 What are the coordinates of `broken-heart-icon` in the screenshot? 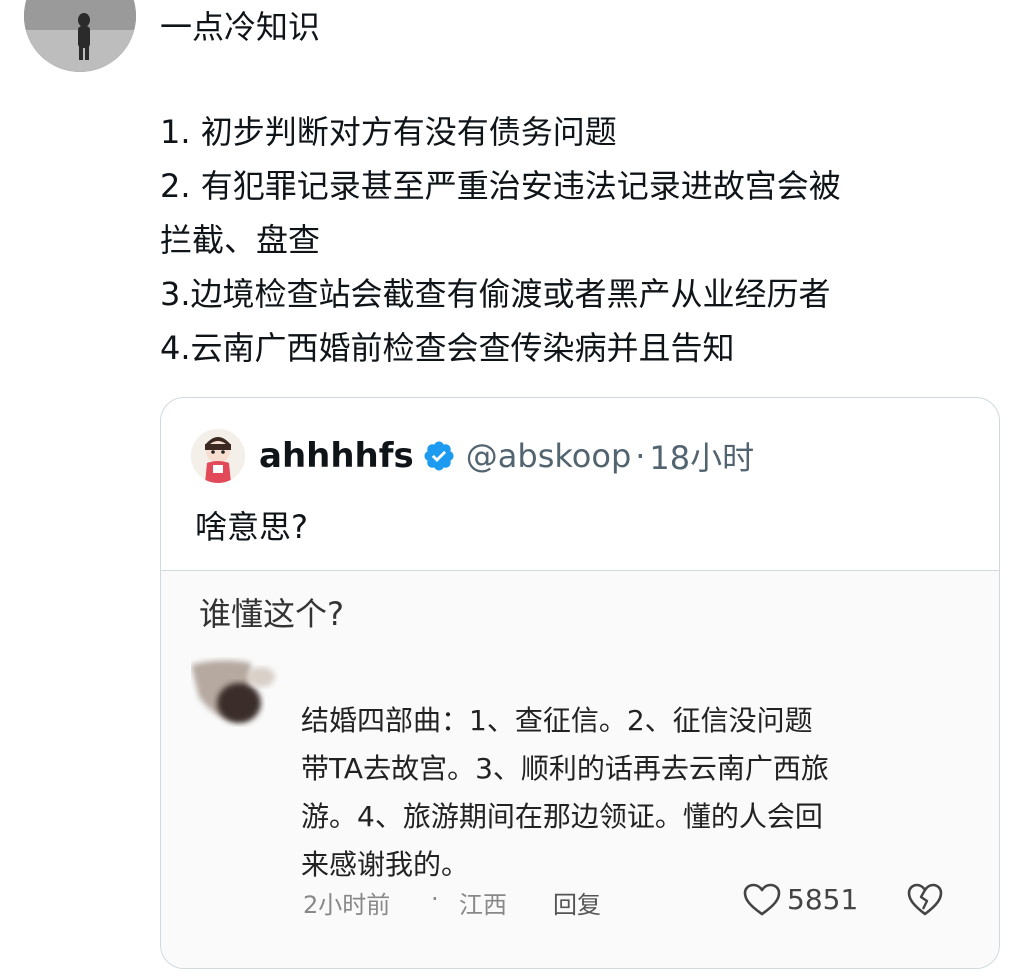 It's located at (925, 899).